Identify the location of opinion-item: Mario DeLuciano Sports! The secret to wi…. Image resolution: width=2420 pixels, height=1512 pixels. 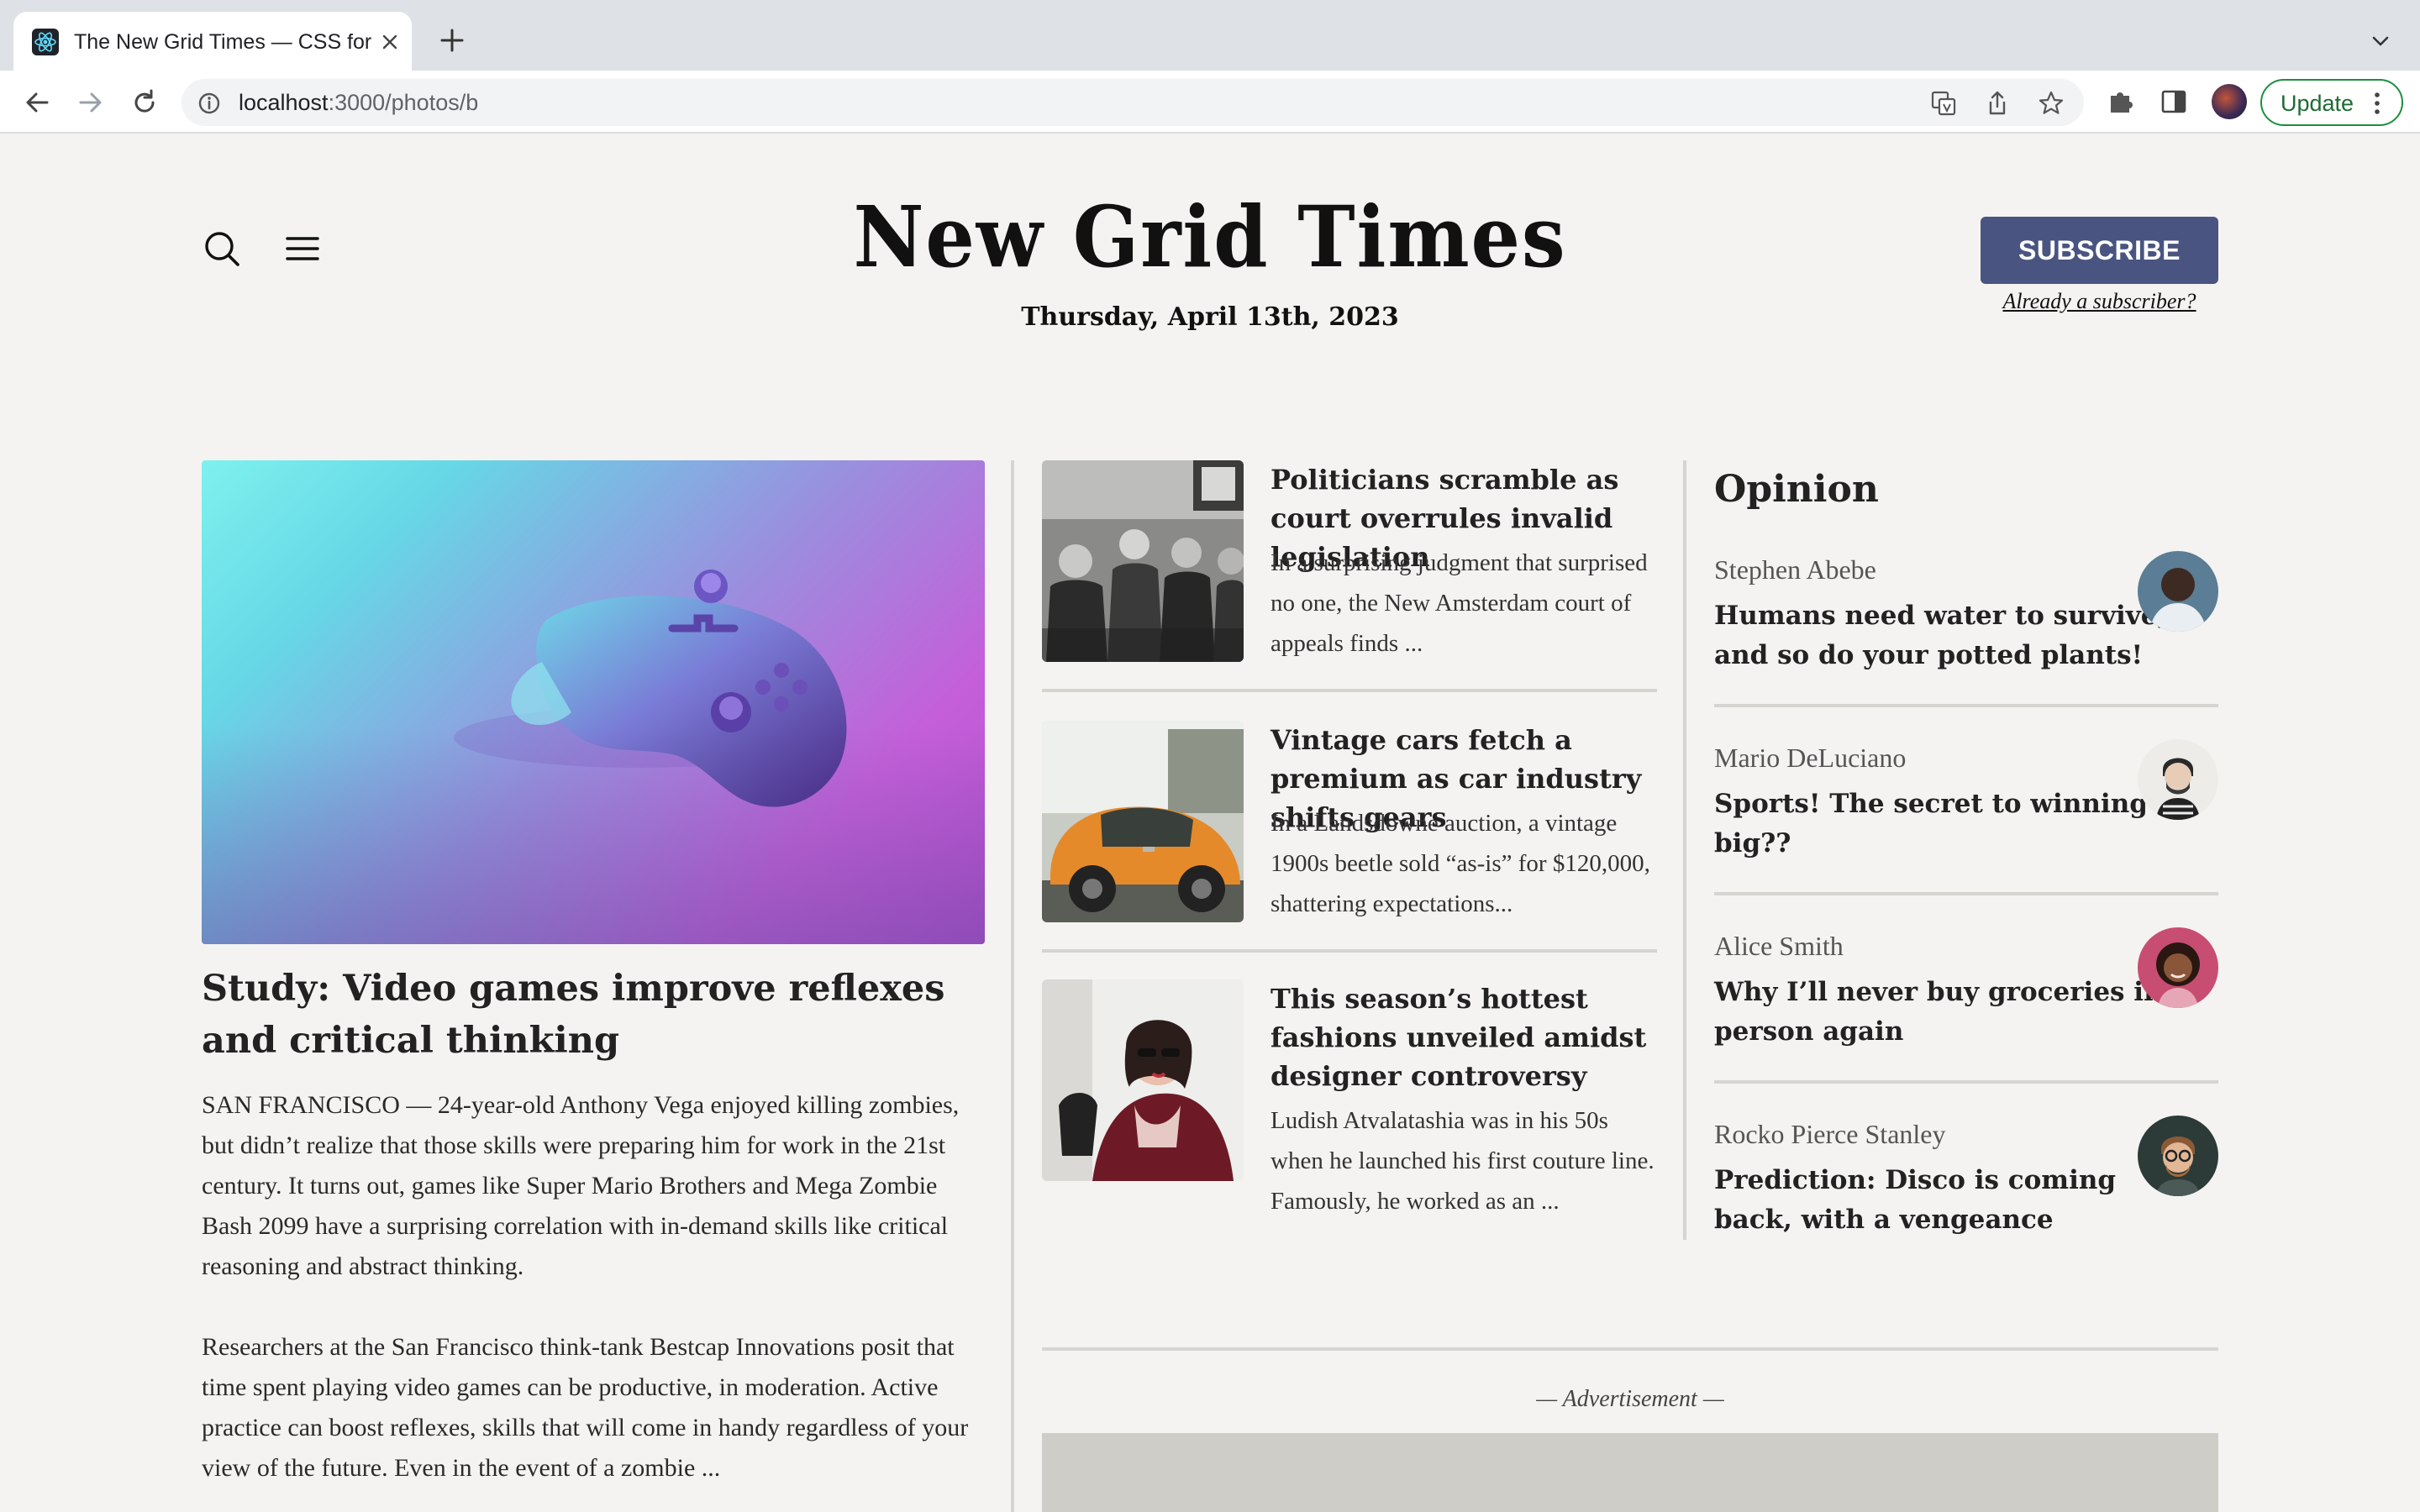
(1966, 803).